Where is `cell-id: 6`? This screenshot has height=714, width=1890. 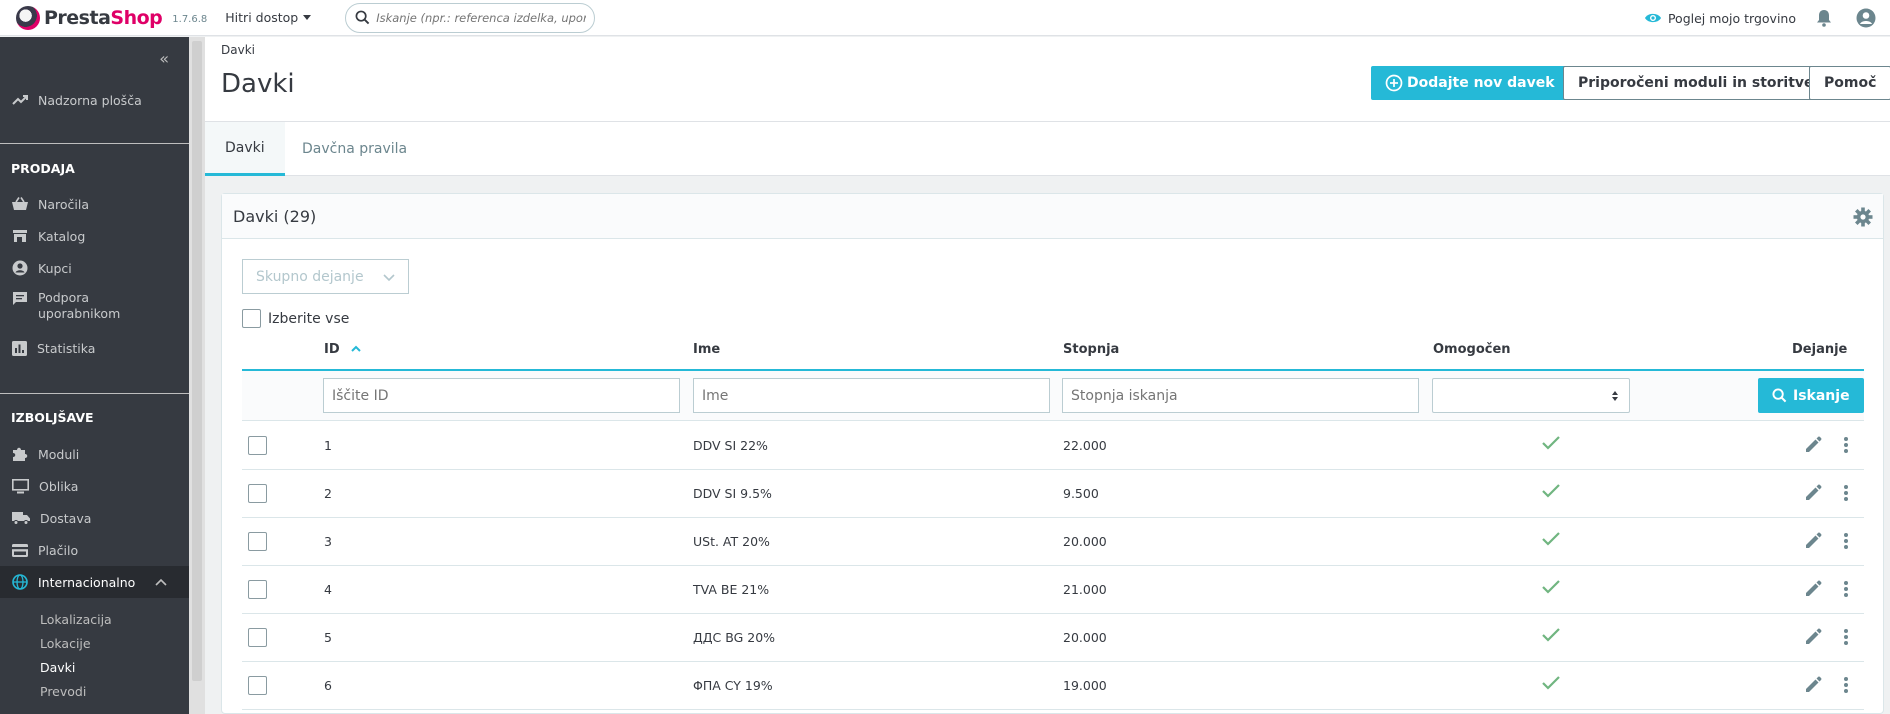 cell-id: 6 is located at coordinates (328, 685).